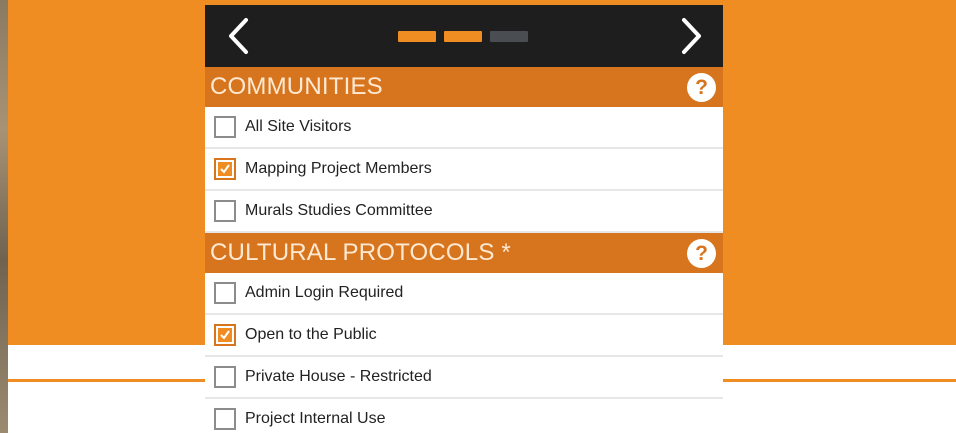  Describe the element at coordinates (4, 216) in the screenshot. I see `background-photo-edge` at that location.